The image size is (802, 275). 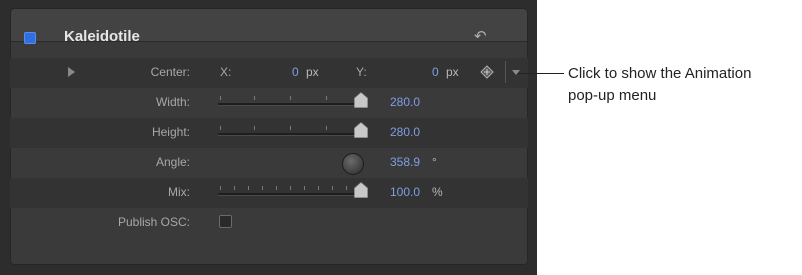 I want to click on width-label: Width:, so click(x=172, y=102).